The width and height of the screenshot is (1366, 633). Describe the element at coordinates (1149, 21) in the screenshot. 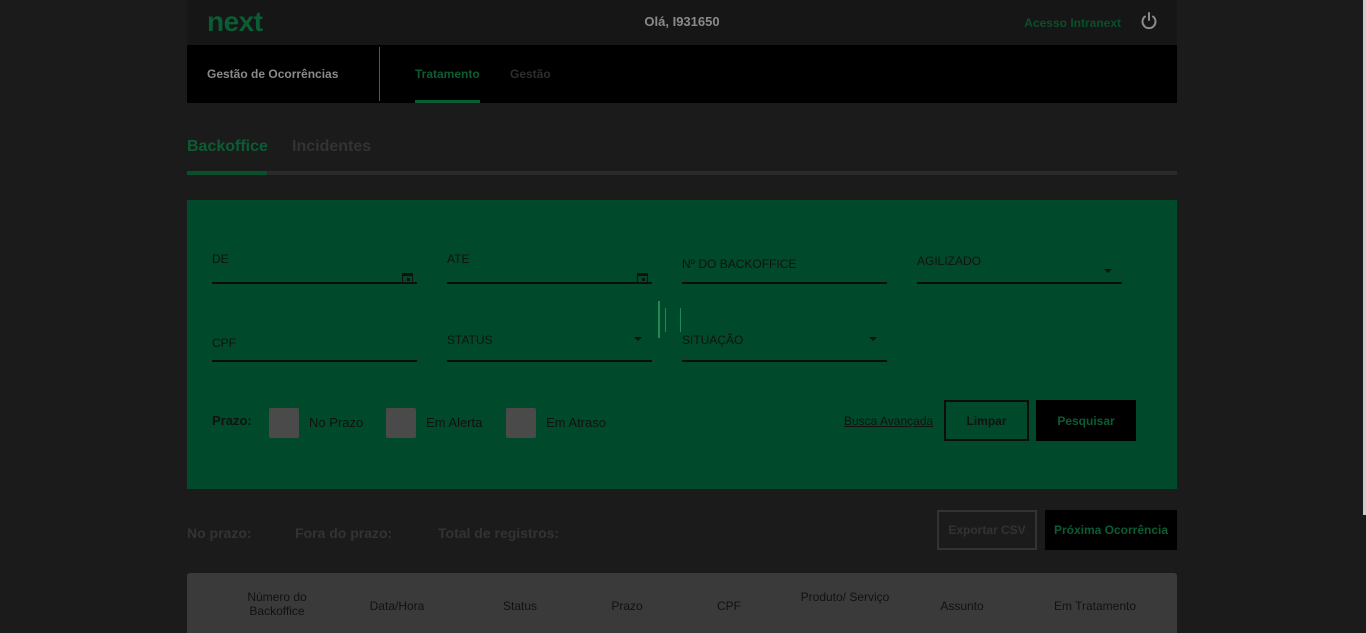

I see `power-icon` at that location.